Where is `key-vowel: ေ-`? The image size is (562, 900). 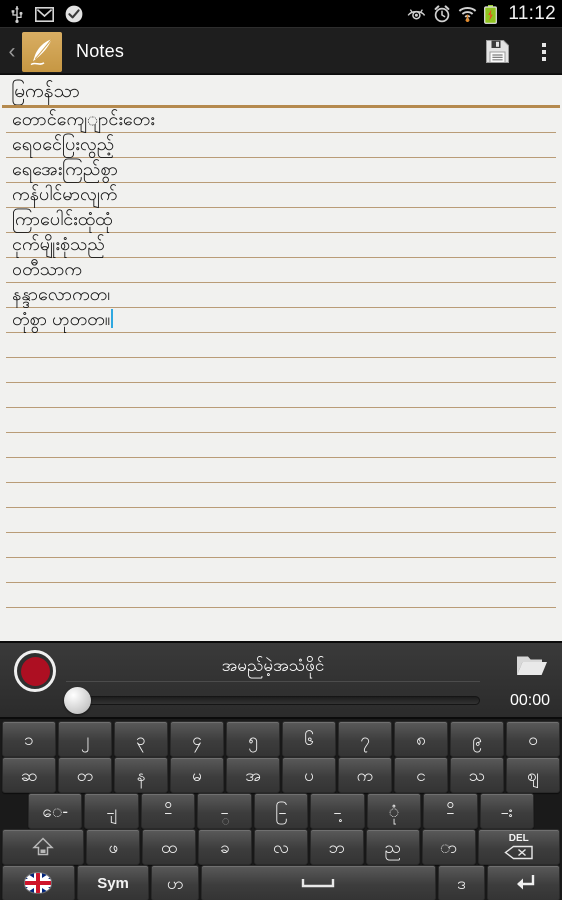 key-vowel: ေ- is located at coordinates (55, 811).